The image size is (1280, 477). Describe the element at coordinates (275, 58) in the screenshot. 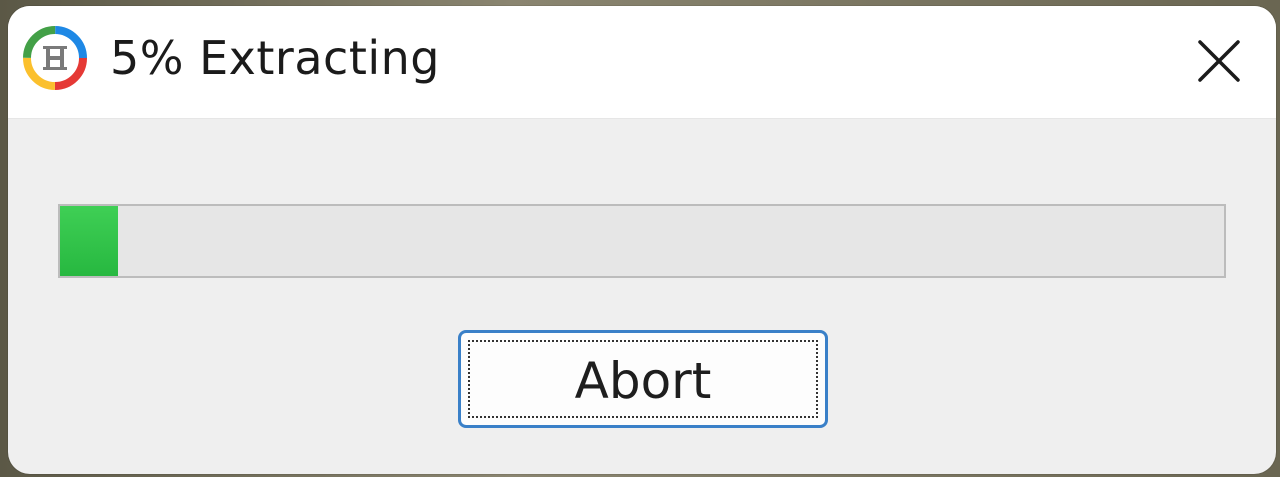

I see `window-title: 5% Extracting` at that location.